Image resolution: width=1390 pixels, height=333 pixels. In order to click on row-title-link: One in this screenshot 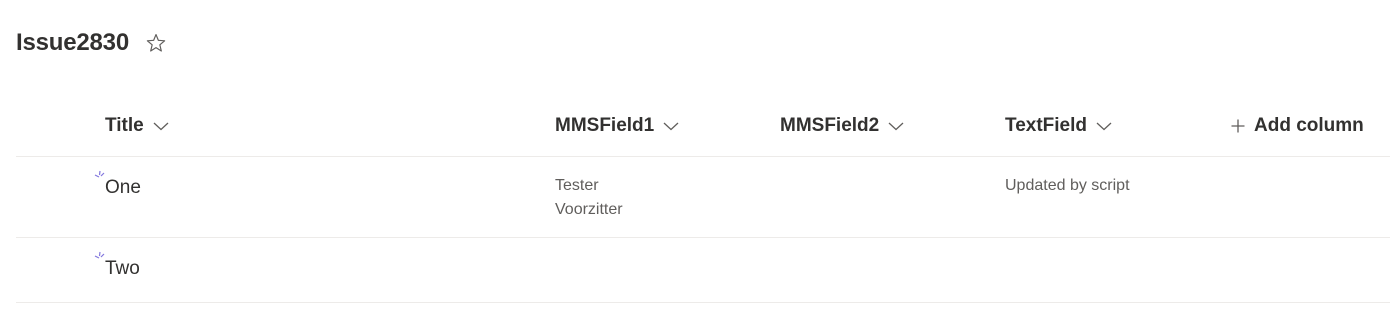, I will do `click(123, 188)`.